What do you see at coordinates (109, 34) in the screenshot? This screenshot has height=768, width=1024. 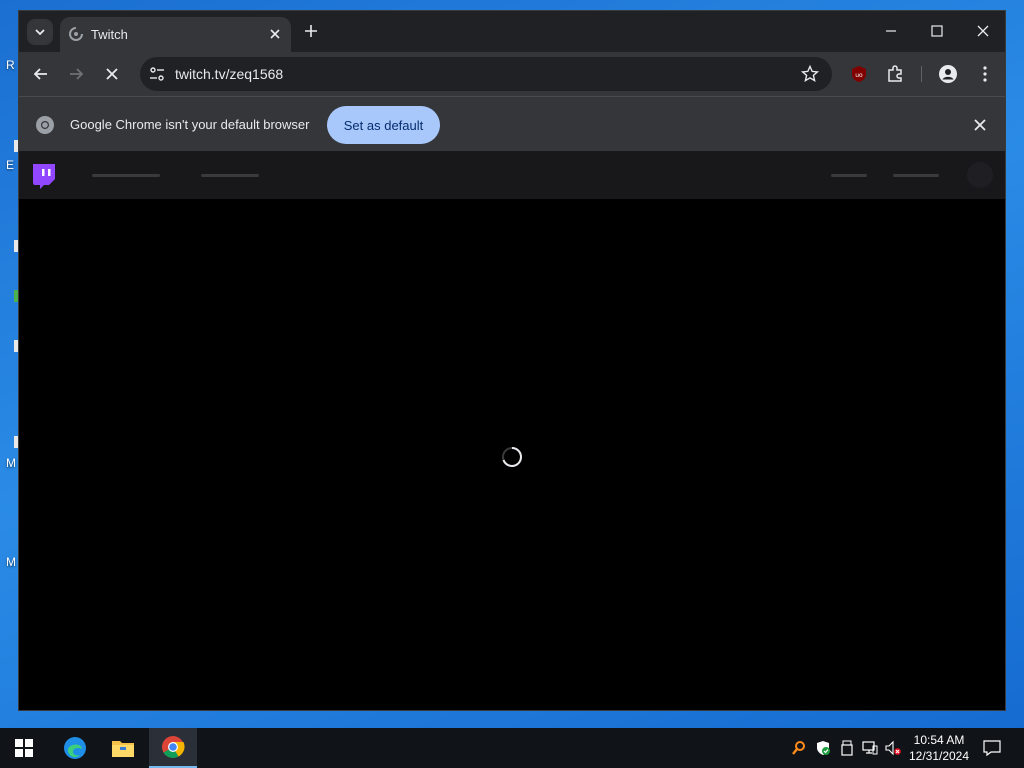 I see `tab-title: Twitch` at bounding box center [109, 34].